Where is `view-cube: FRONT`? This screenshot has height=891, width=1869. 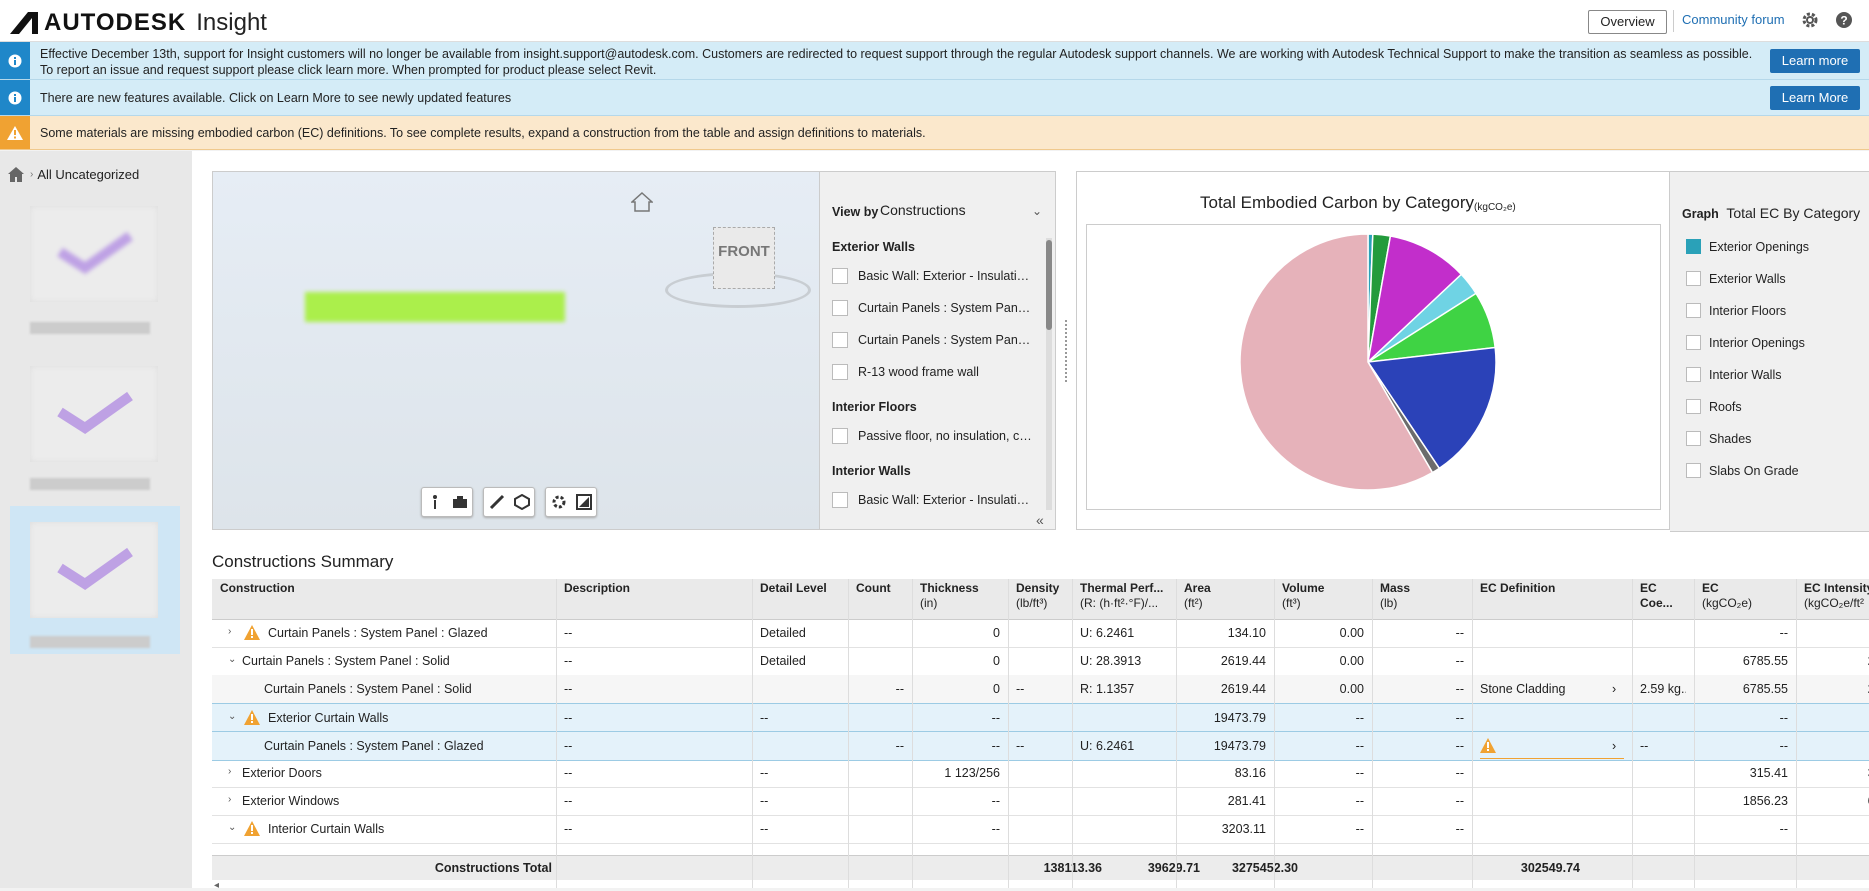
view-cube: FRONT is located at coordinates (744, 258).